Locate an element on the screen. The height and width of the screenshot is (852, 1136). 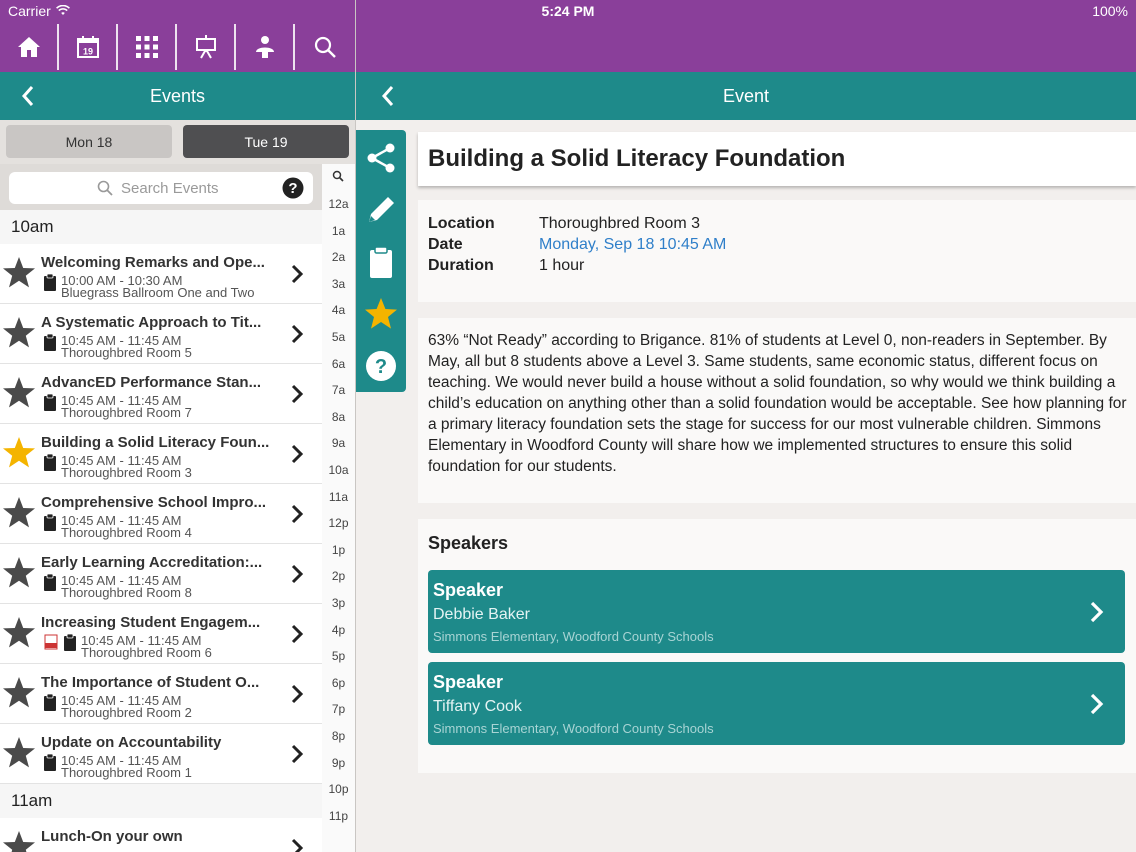
time-index-item: 11p is located at coordinates (338, 816).